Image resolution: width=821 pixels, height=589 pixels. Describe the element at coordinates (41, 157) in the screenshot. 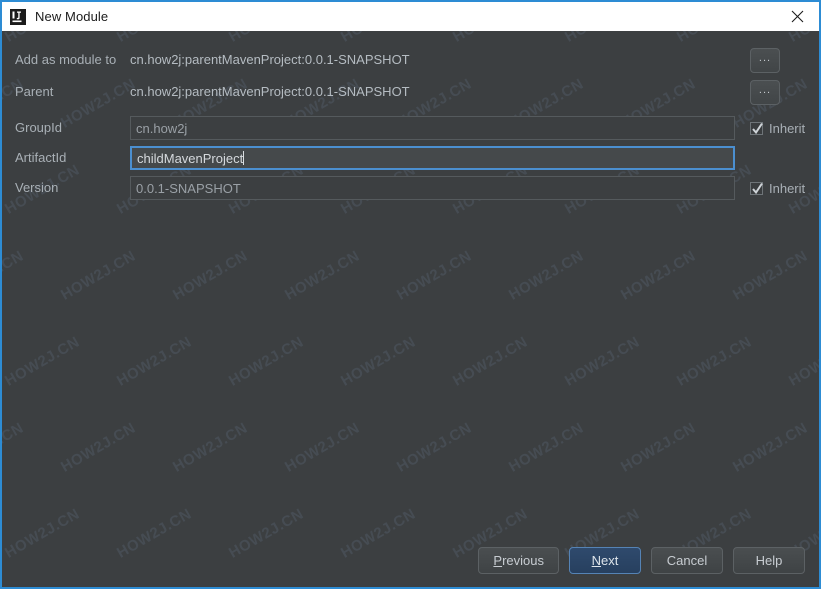

I see `label-artifactid: ArtifactId` at that location.